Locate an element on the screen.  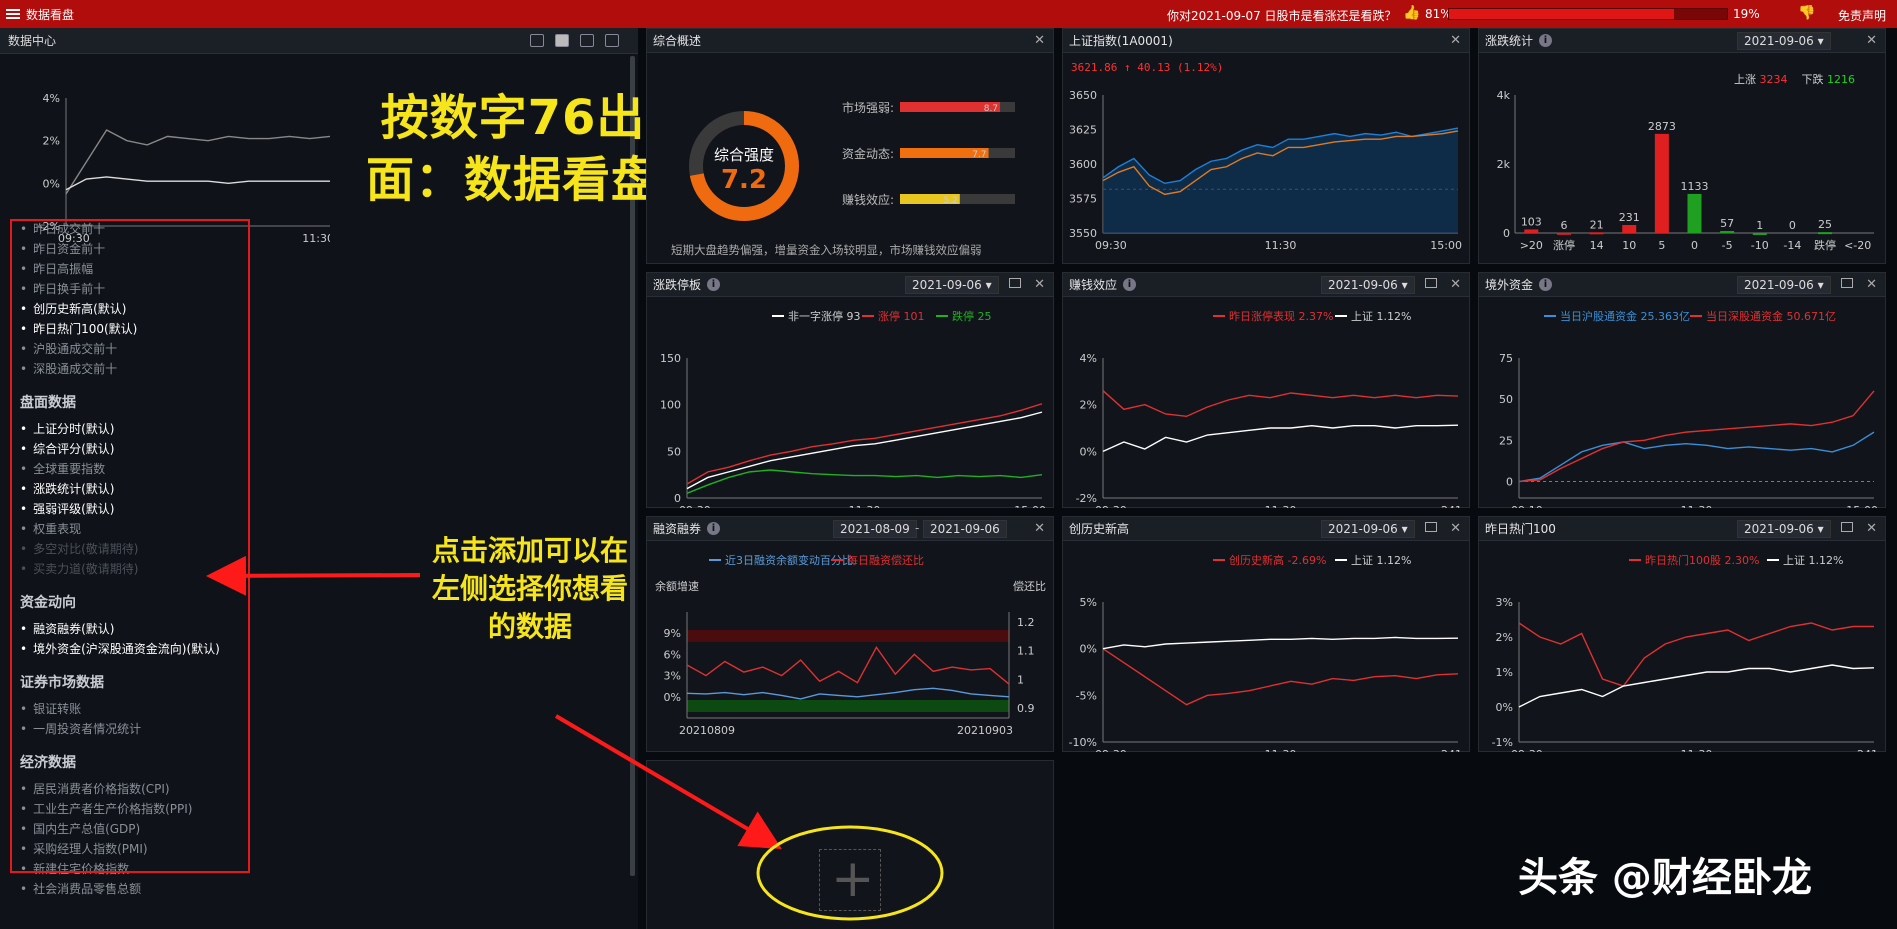
y-tick-label: 2% is located at coordinates (1504, 637).